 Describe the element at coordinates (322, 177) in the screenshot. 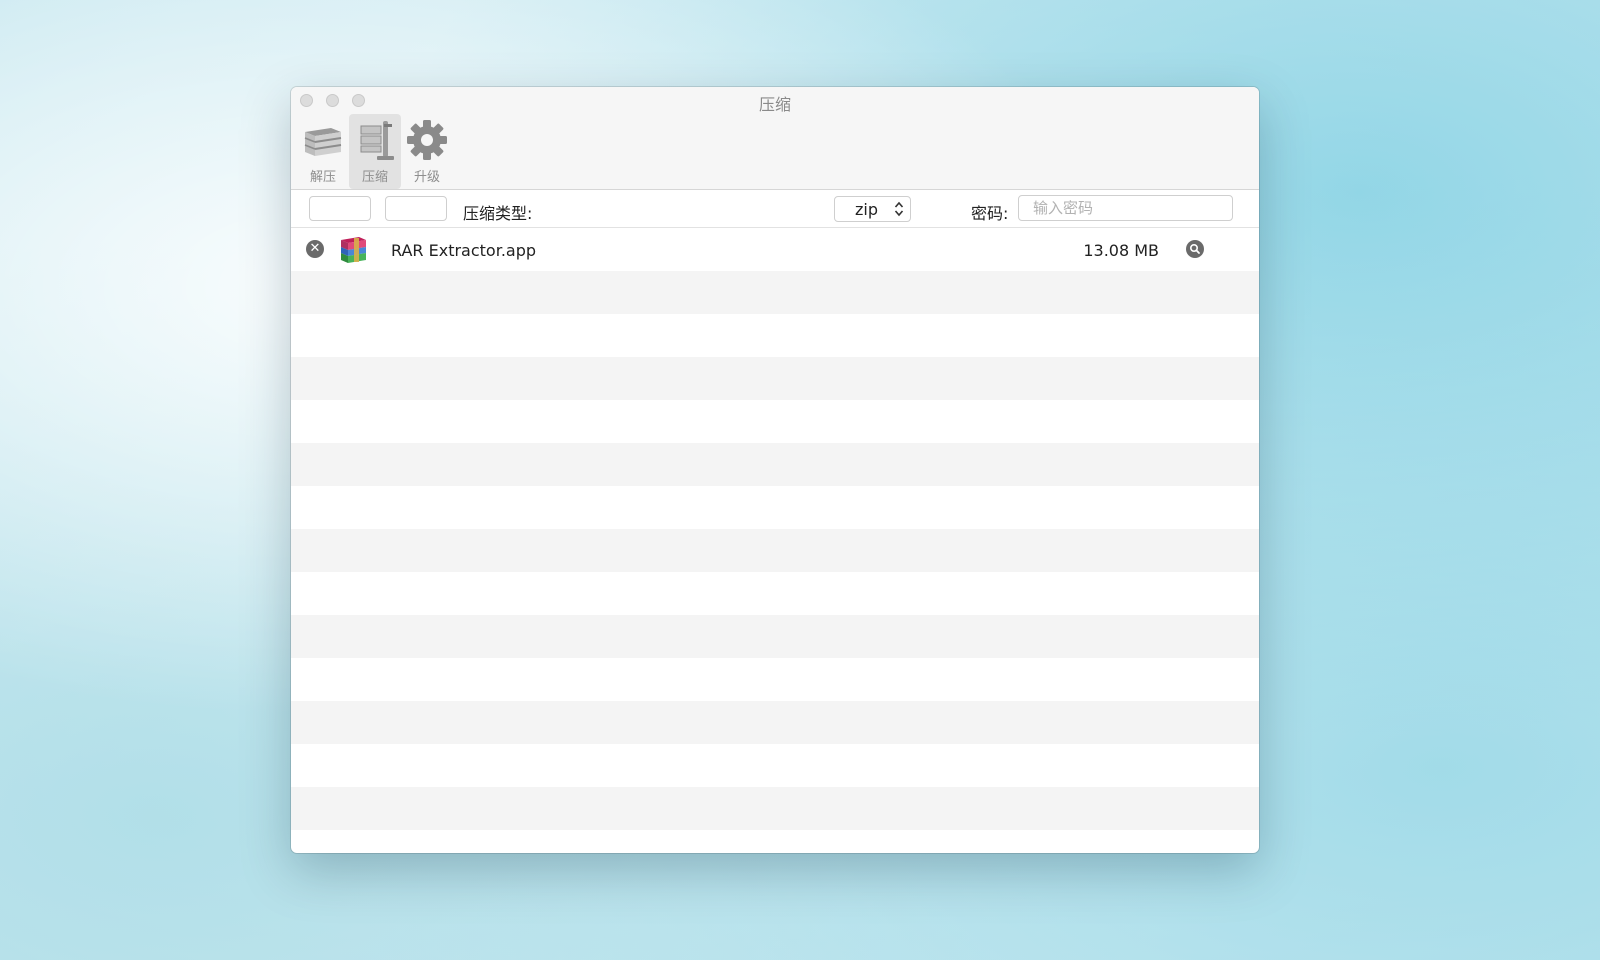

I see `toolbar-extract-label: 解压` at that location.